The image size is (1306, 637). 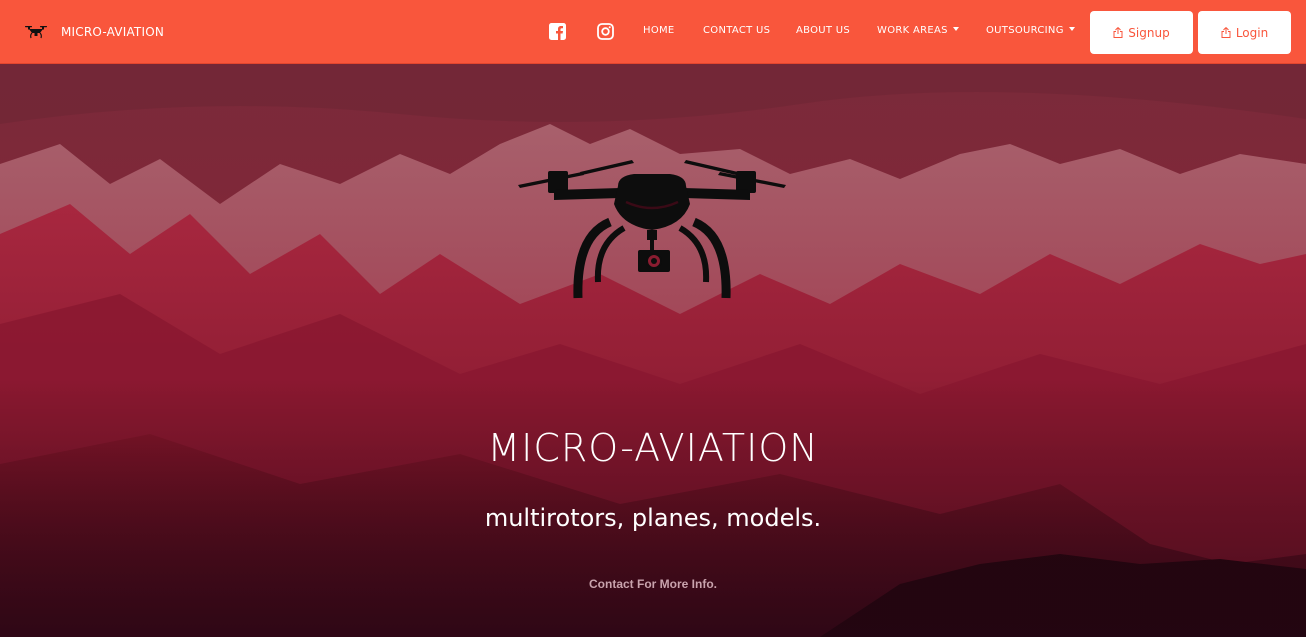 I want to click on nav-work-areas-label: WORK AREAS, so click(x=912, y=30).